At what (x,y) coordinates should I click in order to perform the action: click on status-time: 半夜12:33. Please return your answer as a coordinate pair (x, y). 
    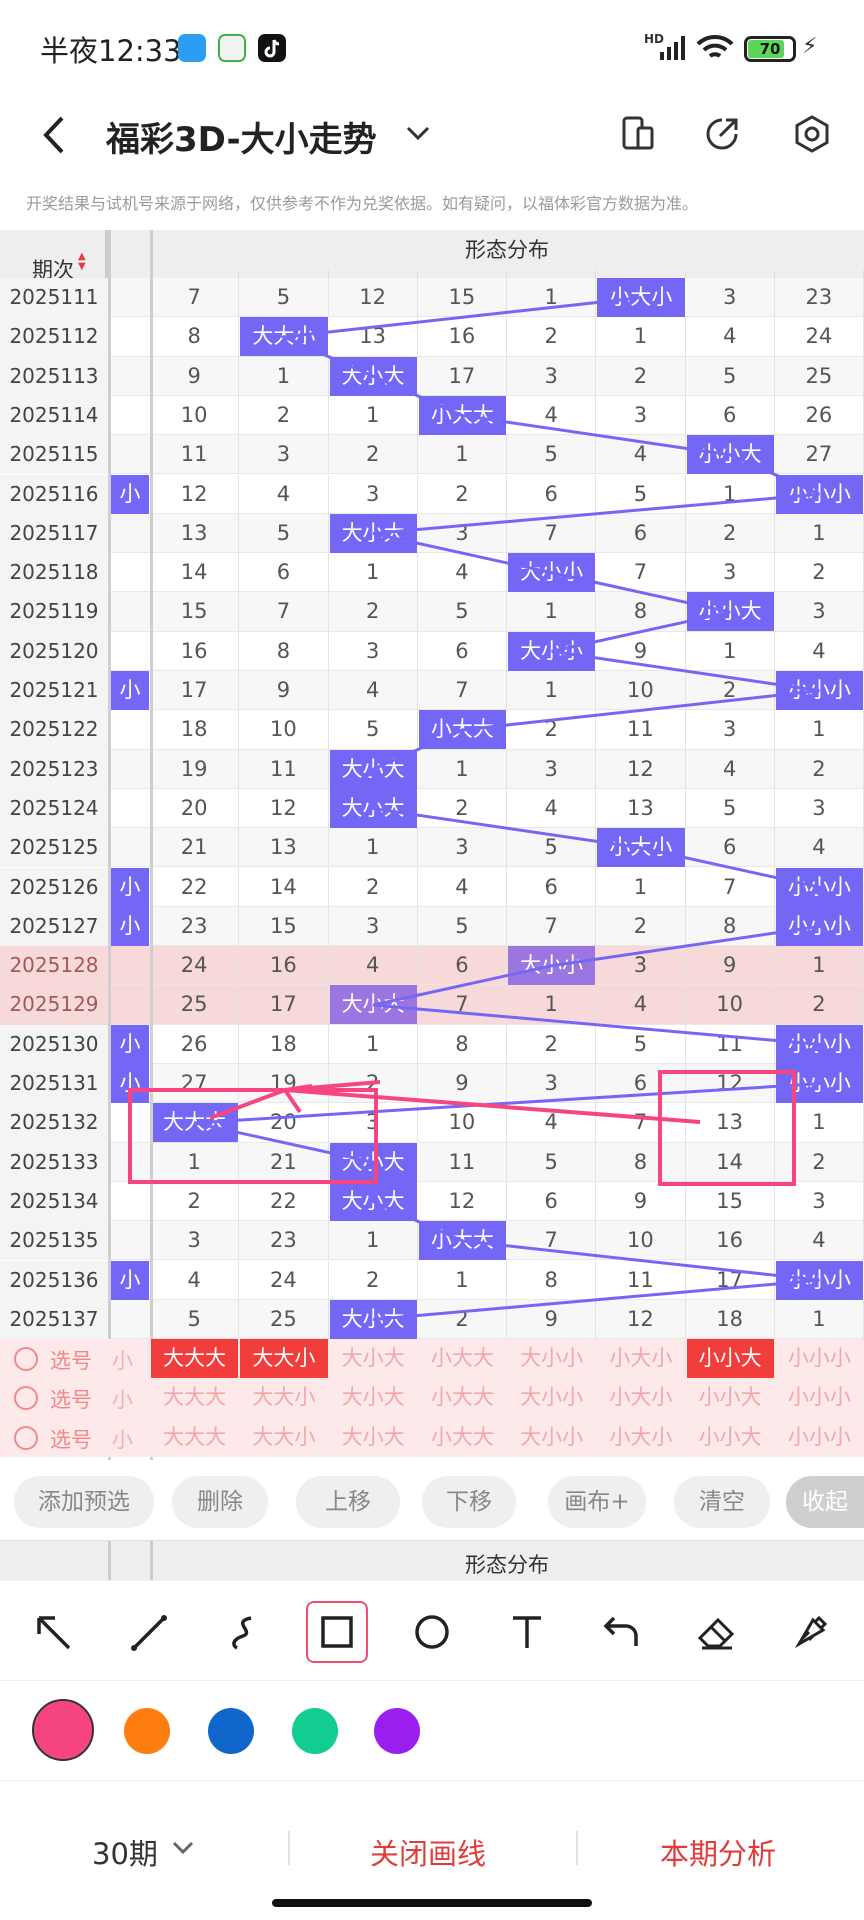
    Looking at the image, I should click on (111, 51).